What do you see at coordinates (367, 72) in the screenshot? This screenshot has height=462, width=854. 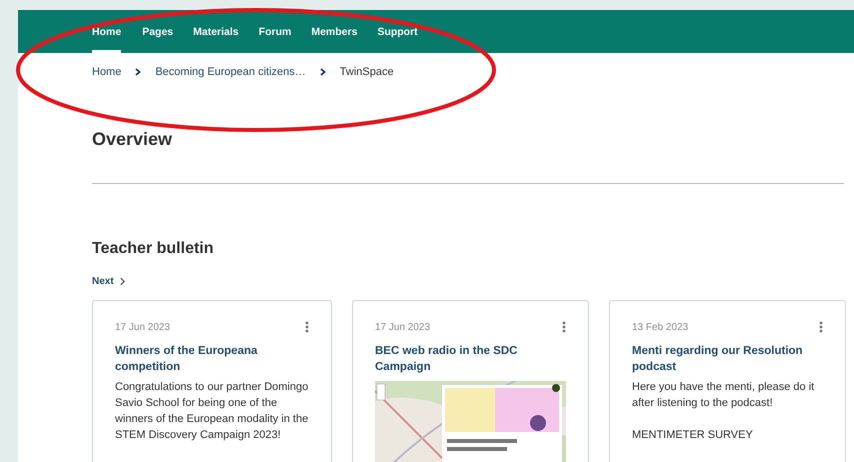 I see `breadcrumb-current: TwinSpace` at bounding box center [367, 72].